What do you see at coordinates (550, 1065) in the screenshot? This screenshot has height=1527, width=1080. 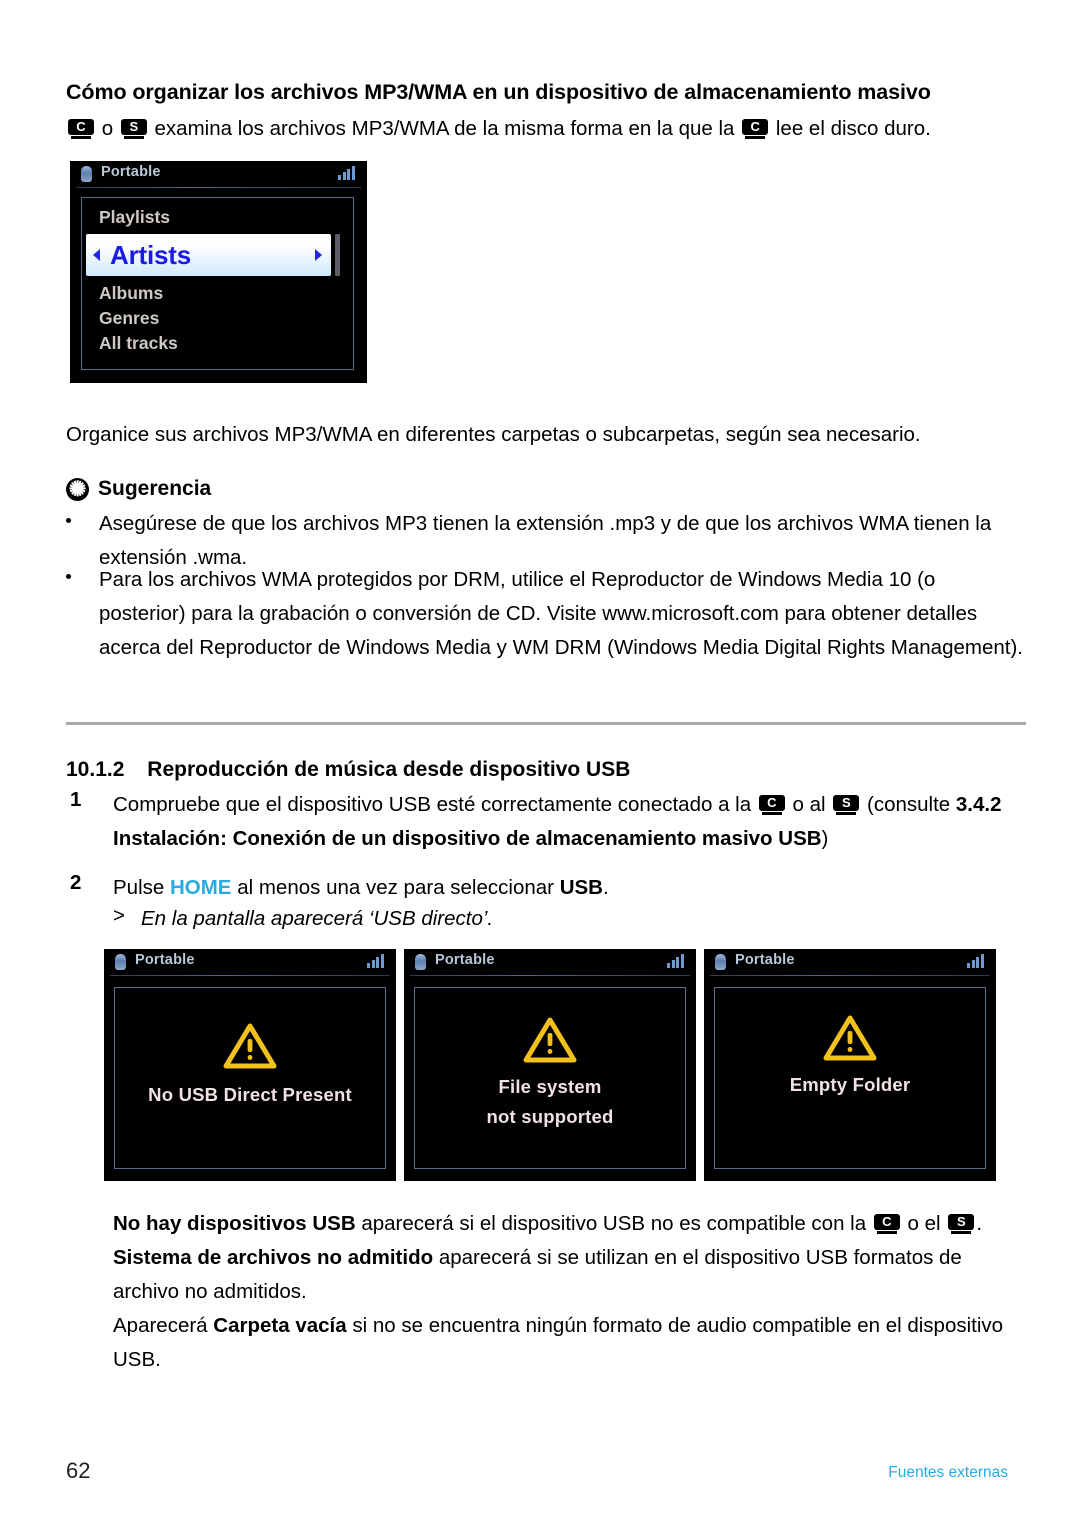 I see `device-screenshot-file-system: Portable File system not supported` at bounding box center [550, 1065].